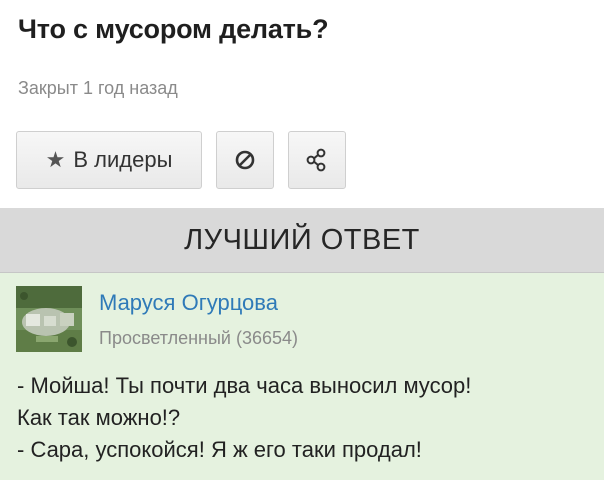  I want to click on answer-line: - Сара, успокойся! Я ж его таки продал!, so click(219, 449).